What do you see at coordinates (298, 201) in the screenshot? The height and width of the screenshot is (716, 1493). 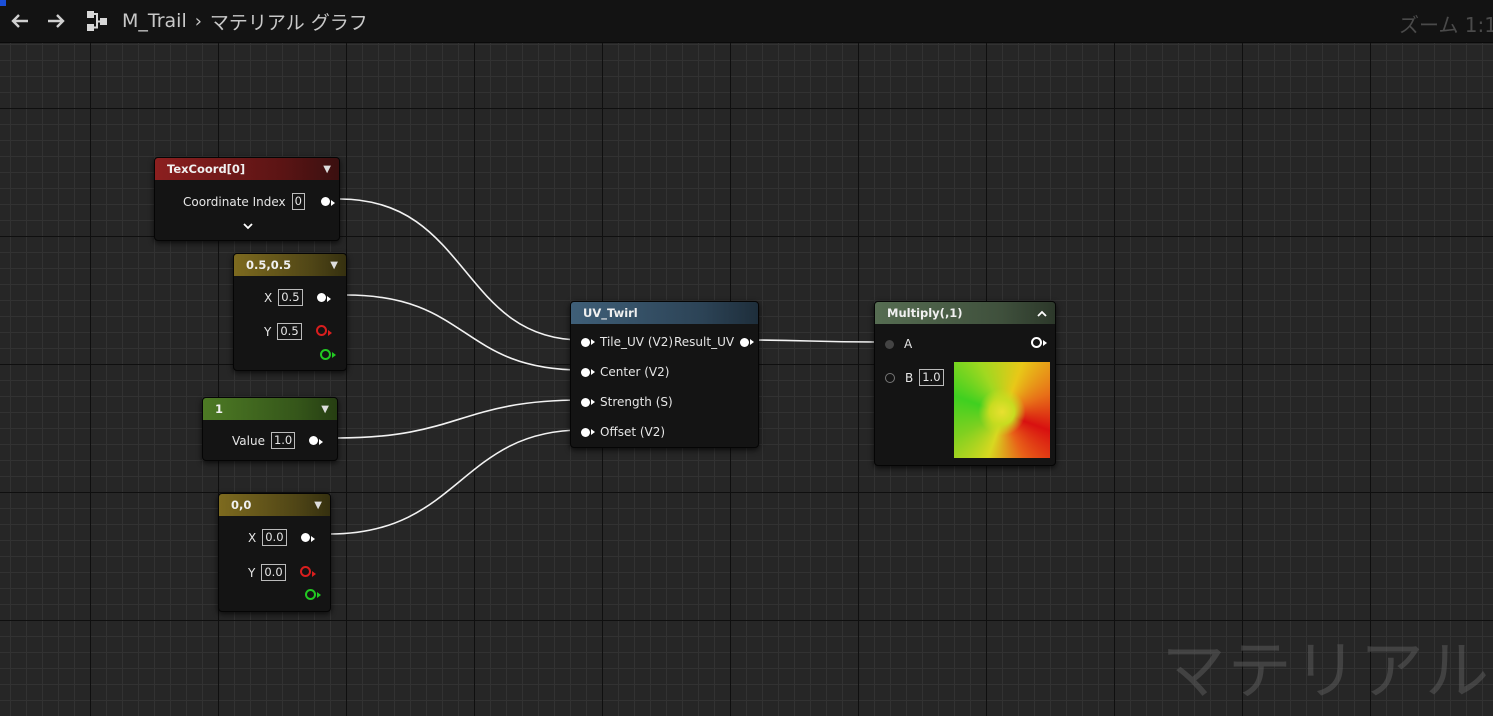 I see `coordinate-index-field: 0` at bounding box center [298, 201].